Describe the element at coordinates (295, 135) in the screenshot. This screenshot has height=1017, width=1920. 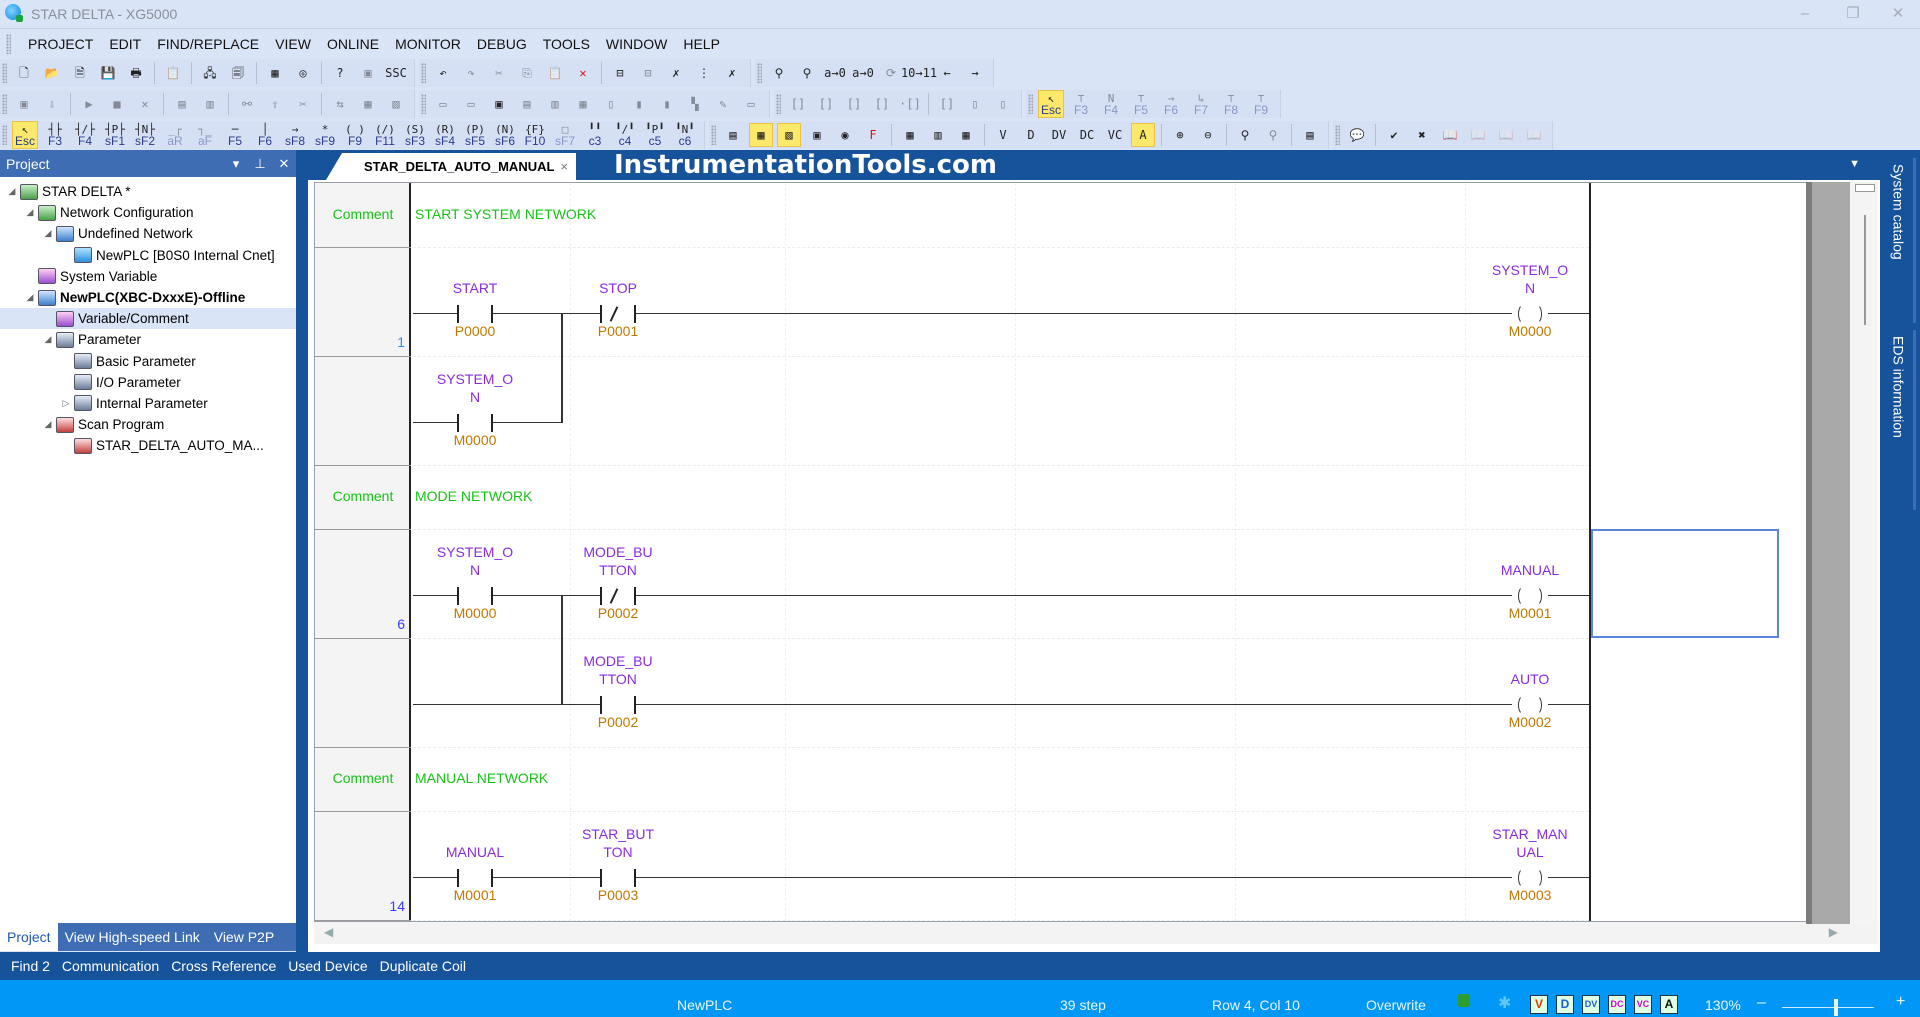
I see `connect-line-button: → sF8` at that location.